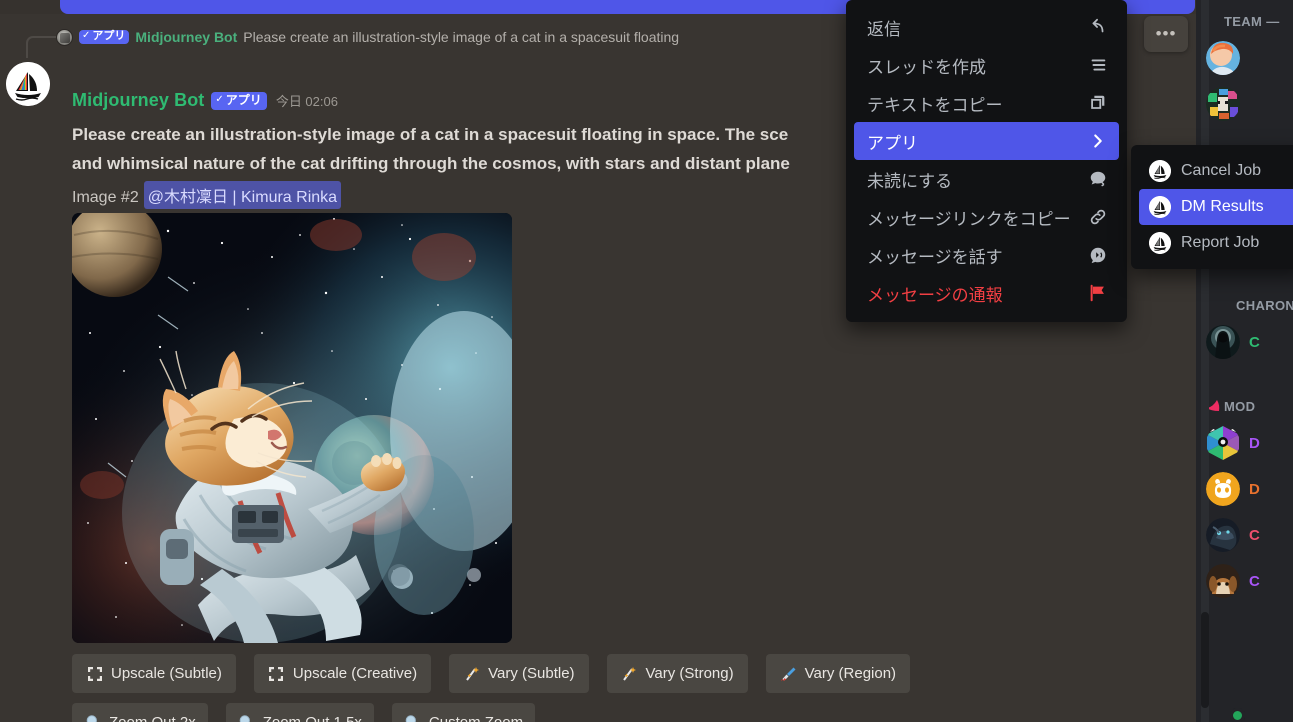 This screenshot has height=722, width=1293. Describe the element at coordinates (1252, 21) in the screenshot. I see `member-group-team: TEAM —` at that location.